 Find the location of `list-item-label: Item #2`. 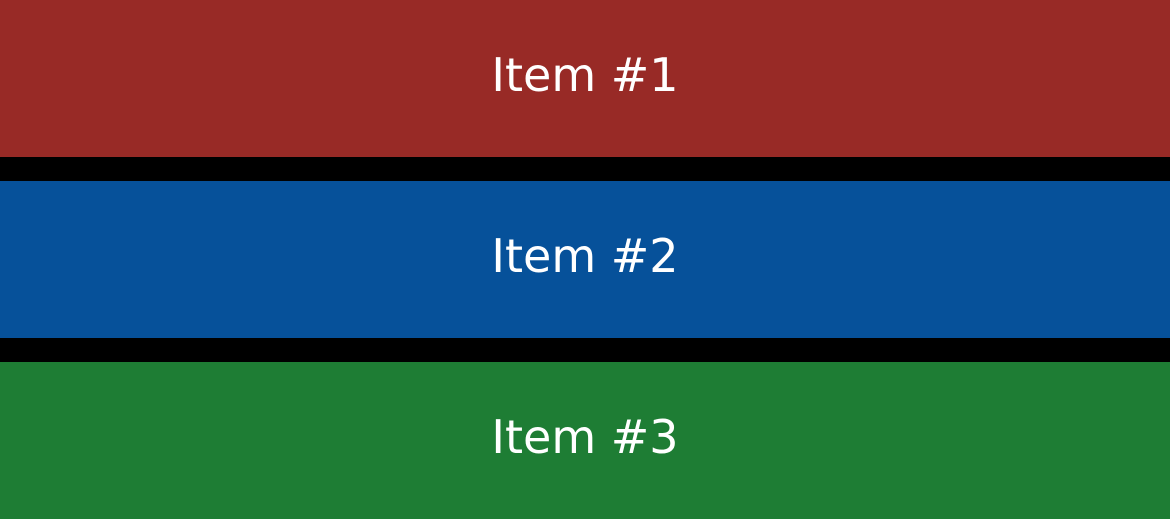

list-item-label: Item #2 is located at coordinates (585, 255).